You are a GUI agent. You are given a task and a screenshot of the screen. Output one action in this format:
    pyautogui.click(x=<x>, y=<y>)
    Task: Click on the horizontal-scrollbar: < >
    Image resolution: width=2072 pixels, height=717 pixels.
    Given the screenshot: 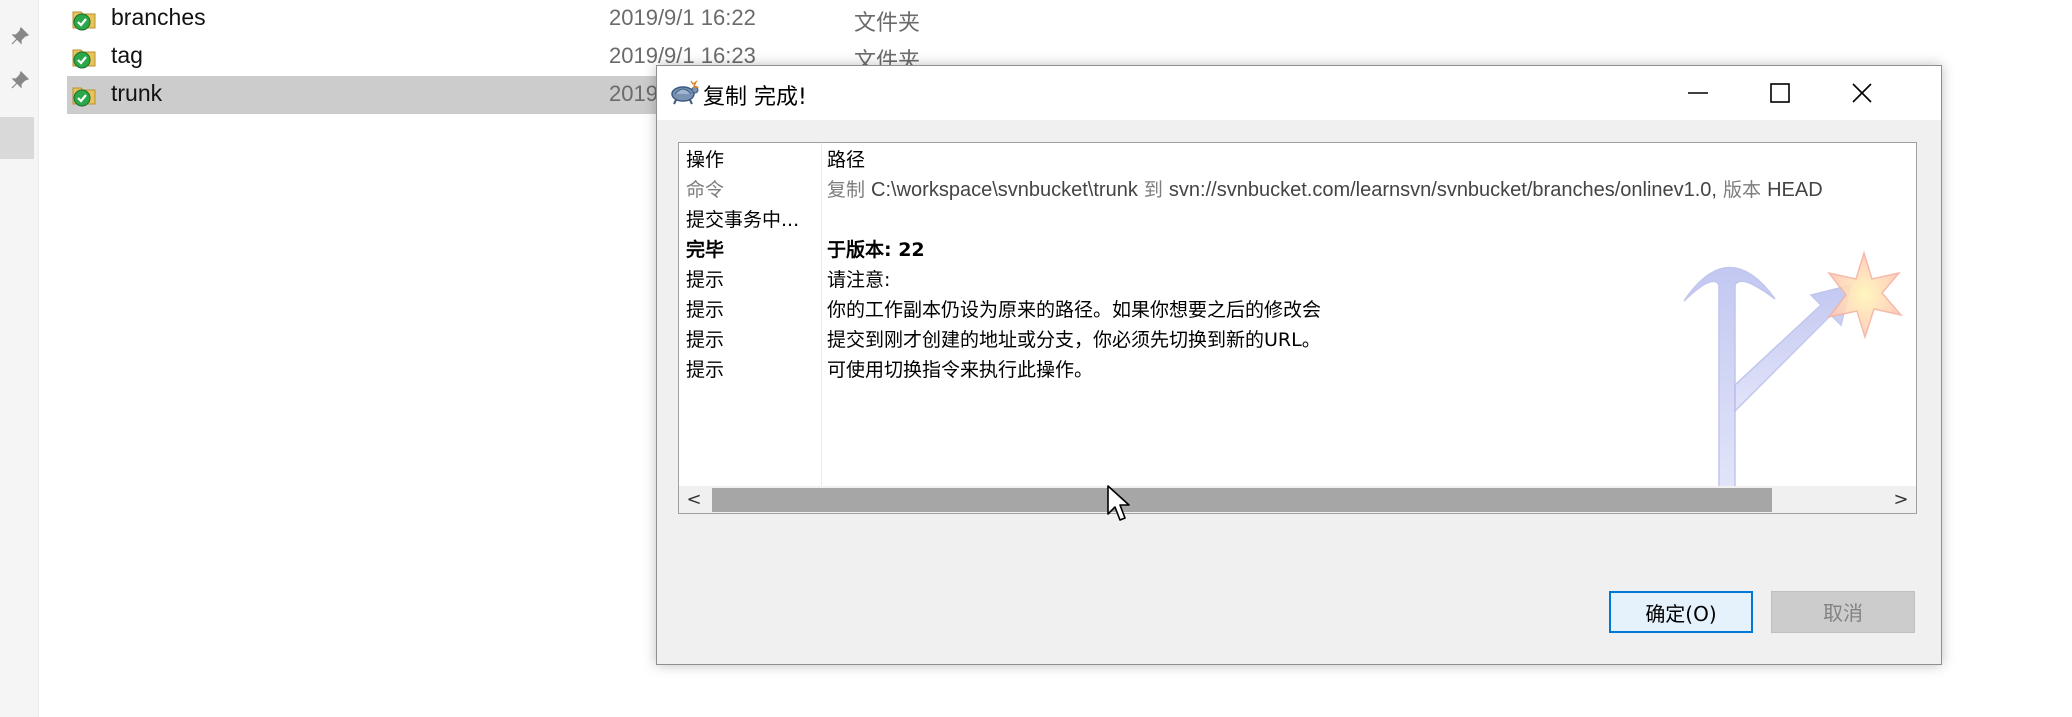 What is the action you would take?
    pyautogui.click(x=1297, y=499)
    